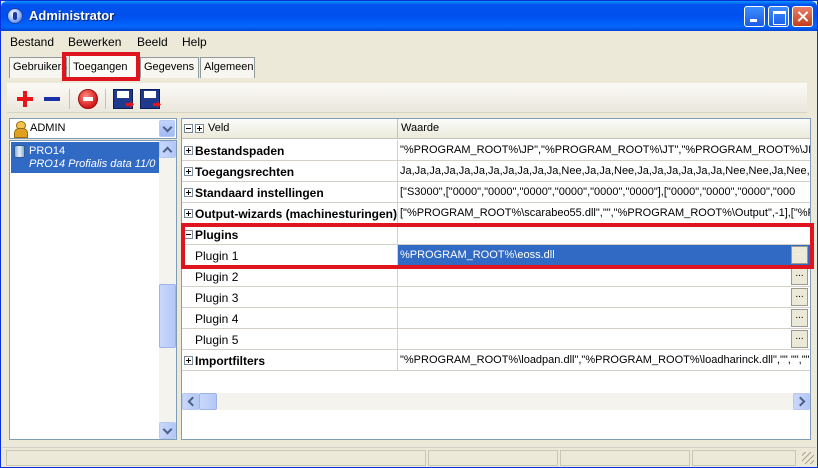  I want to click on plus-icon, so click(25, 99).